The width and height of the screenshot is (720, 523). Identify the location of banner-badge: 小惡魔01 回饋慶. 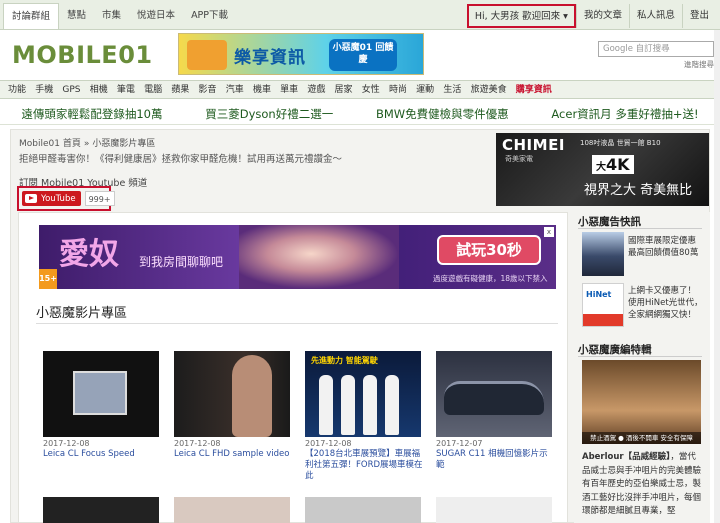
(363, 55).